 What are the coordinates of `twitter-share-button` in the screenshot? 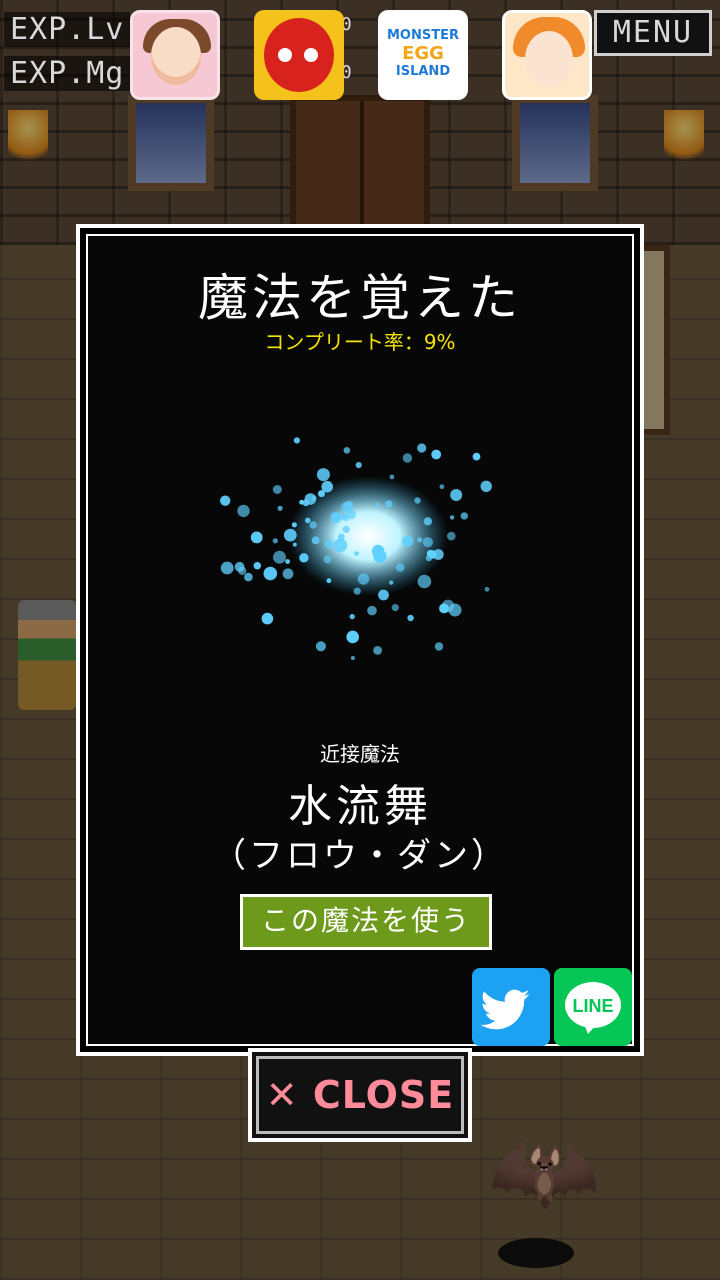 It's located at (511, 1007).